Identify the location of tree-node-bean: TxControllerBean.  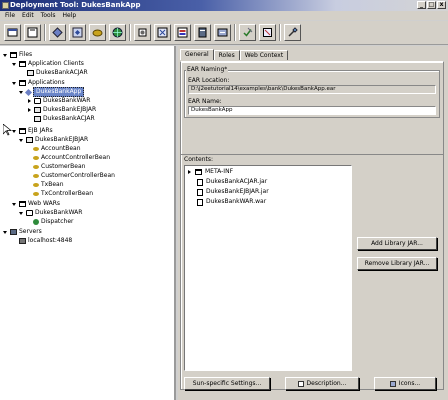
(63, 194).